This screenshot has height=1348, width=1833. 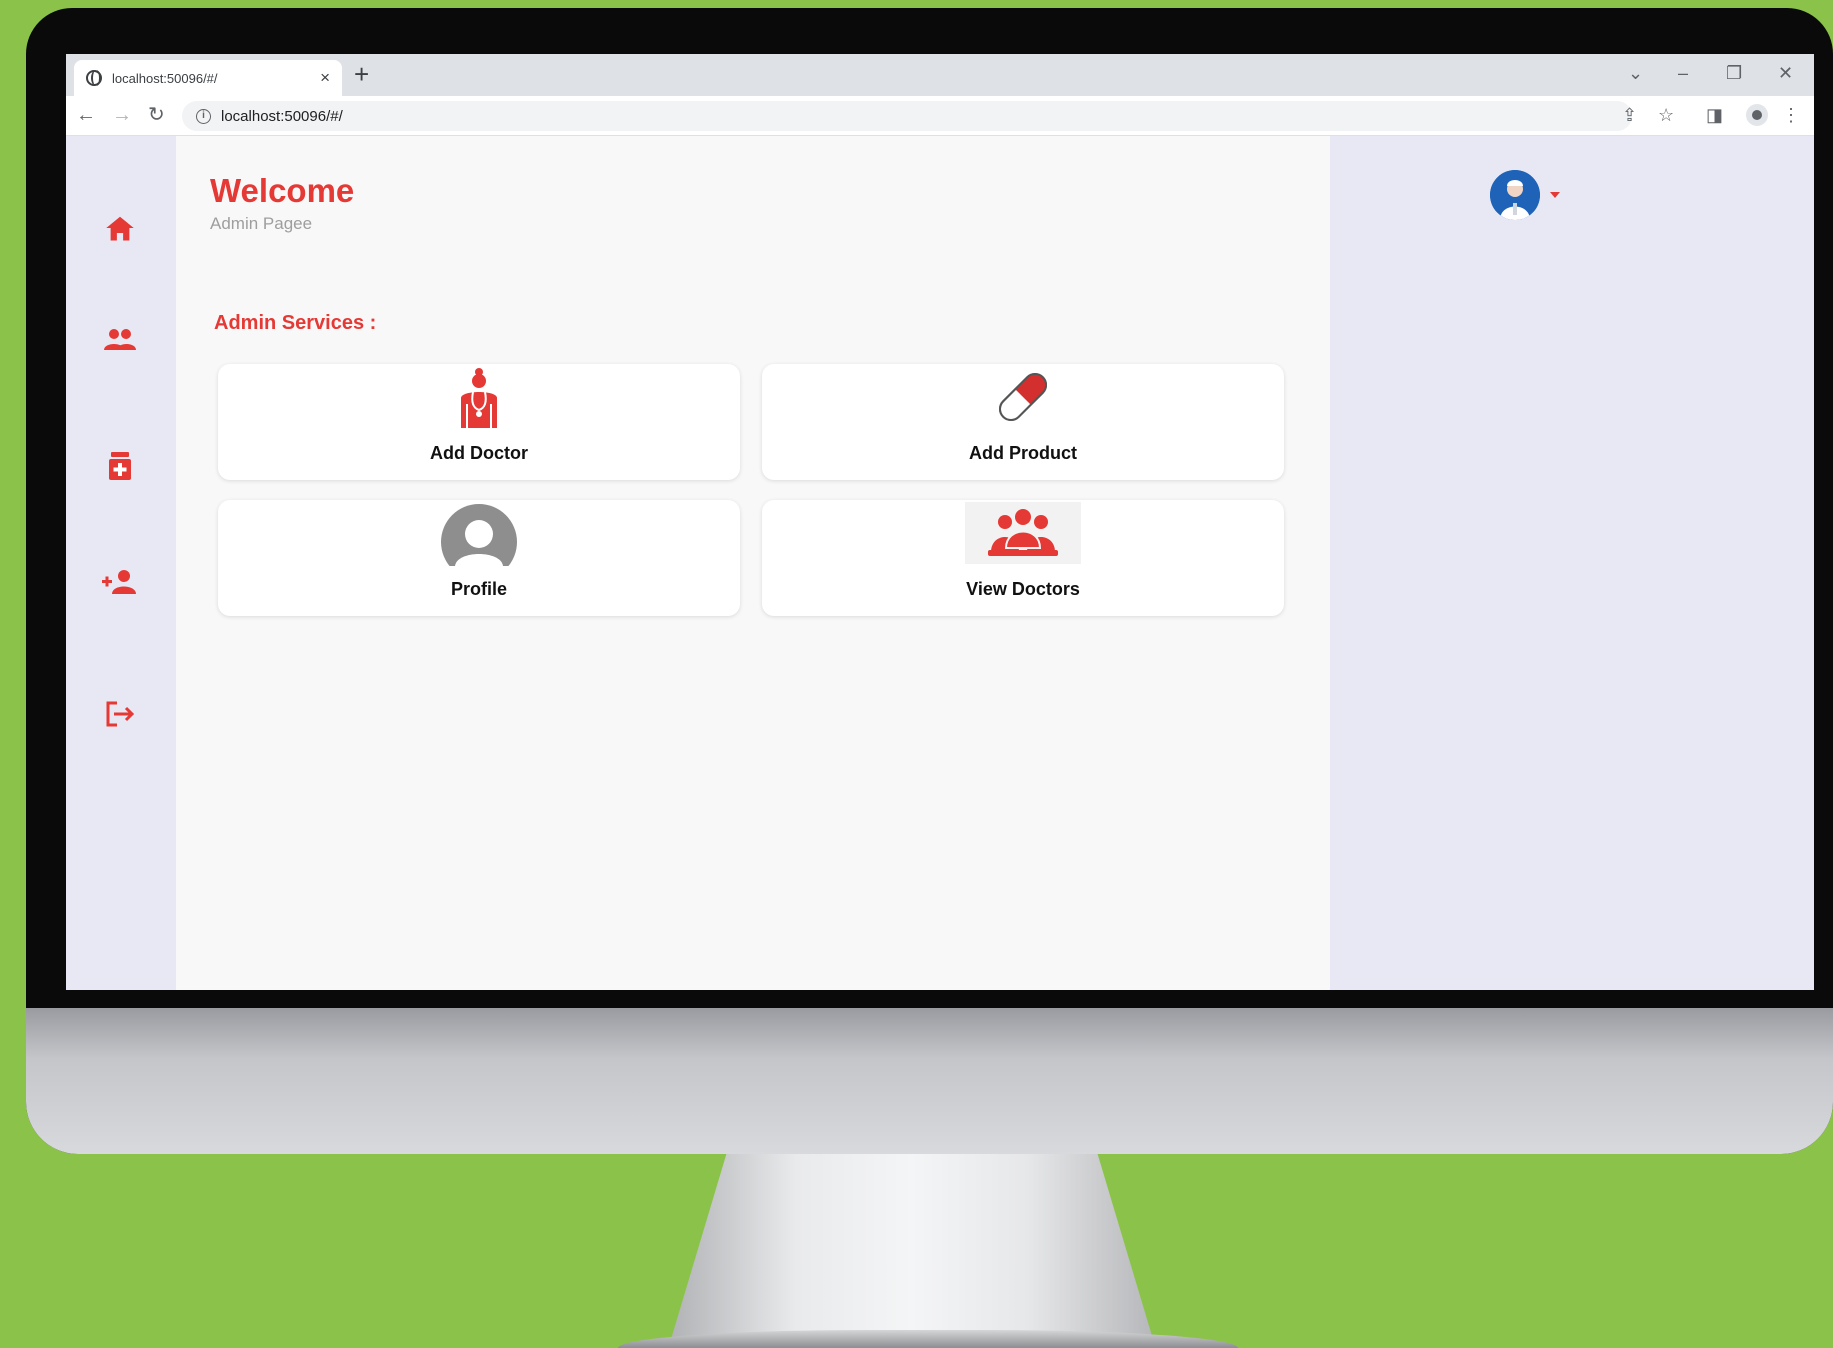 What do you see at coordinates (165, 78) in the screenshot?
I see `tab-title: localhost:50096/#/` at bounding box center [165, 78].